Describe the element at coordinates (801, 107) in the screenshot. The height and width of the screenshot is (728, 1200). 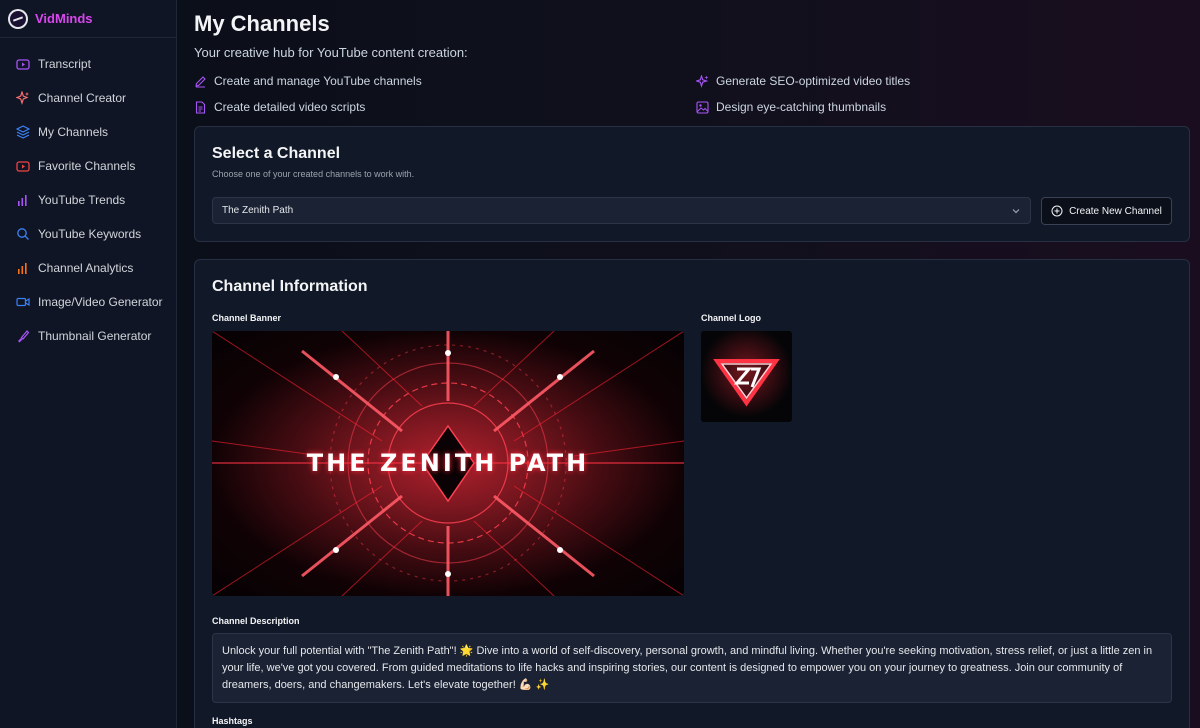
I see `feature-label: Design eye-catching thumbnails` at that location.